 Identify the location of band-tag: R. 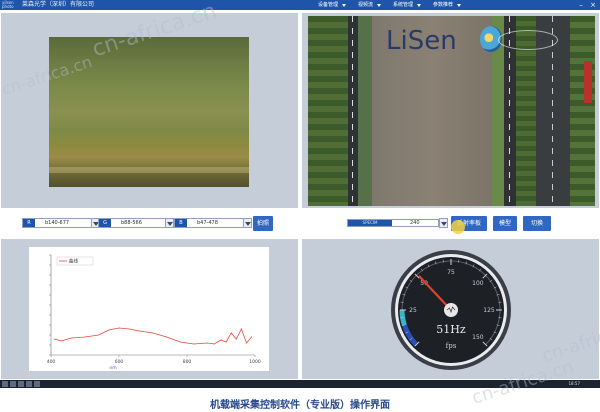
(29, 223).